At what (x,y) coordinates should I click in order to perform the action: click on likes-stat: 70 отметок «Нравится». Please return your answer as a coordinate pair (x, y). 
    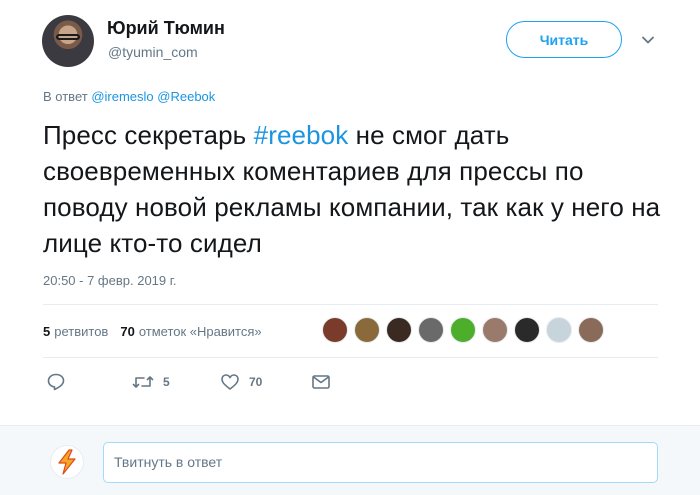
    Looking at the image, I should click on (190, 331).